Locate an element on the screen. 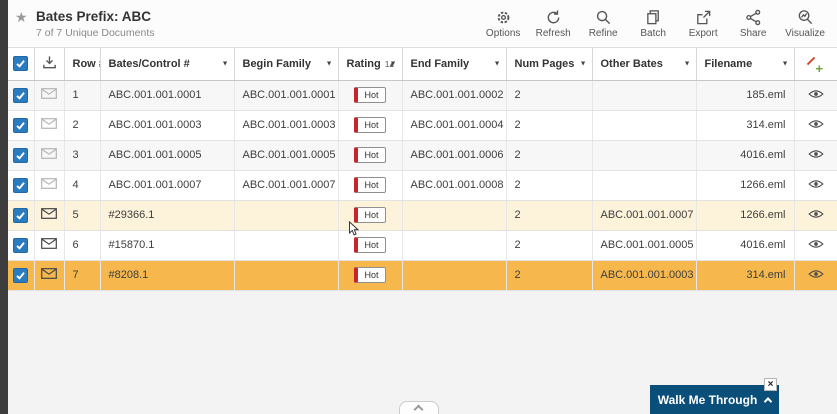 Image resolution: width=837 pixels, height=414 pixels. refresh-icon is located at coordinates (553, 17).